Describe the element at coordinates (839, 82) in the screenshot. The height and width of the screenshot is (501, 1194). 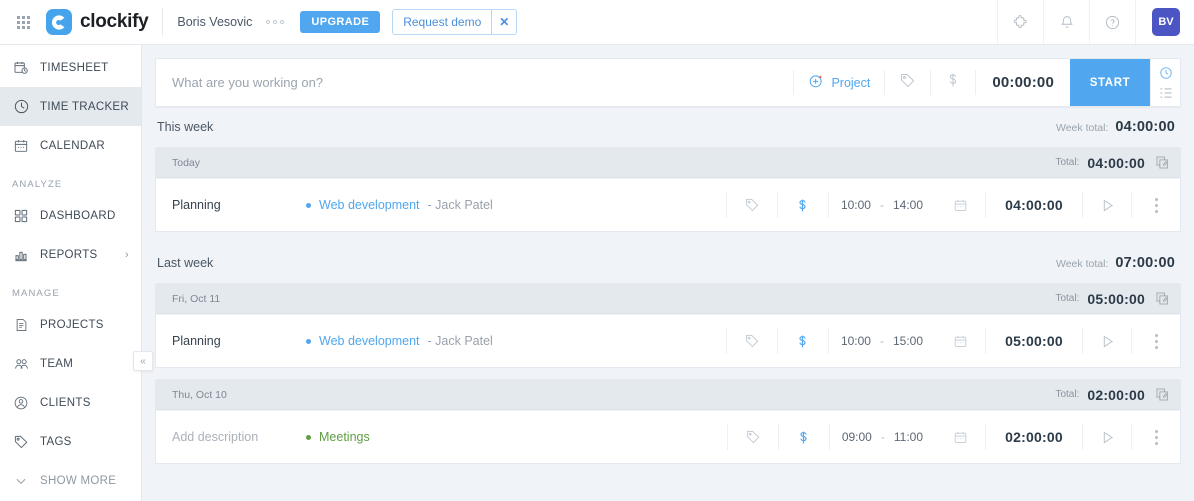
I see `timer-project-selector: Project` at that location.